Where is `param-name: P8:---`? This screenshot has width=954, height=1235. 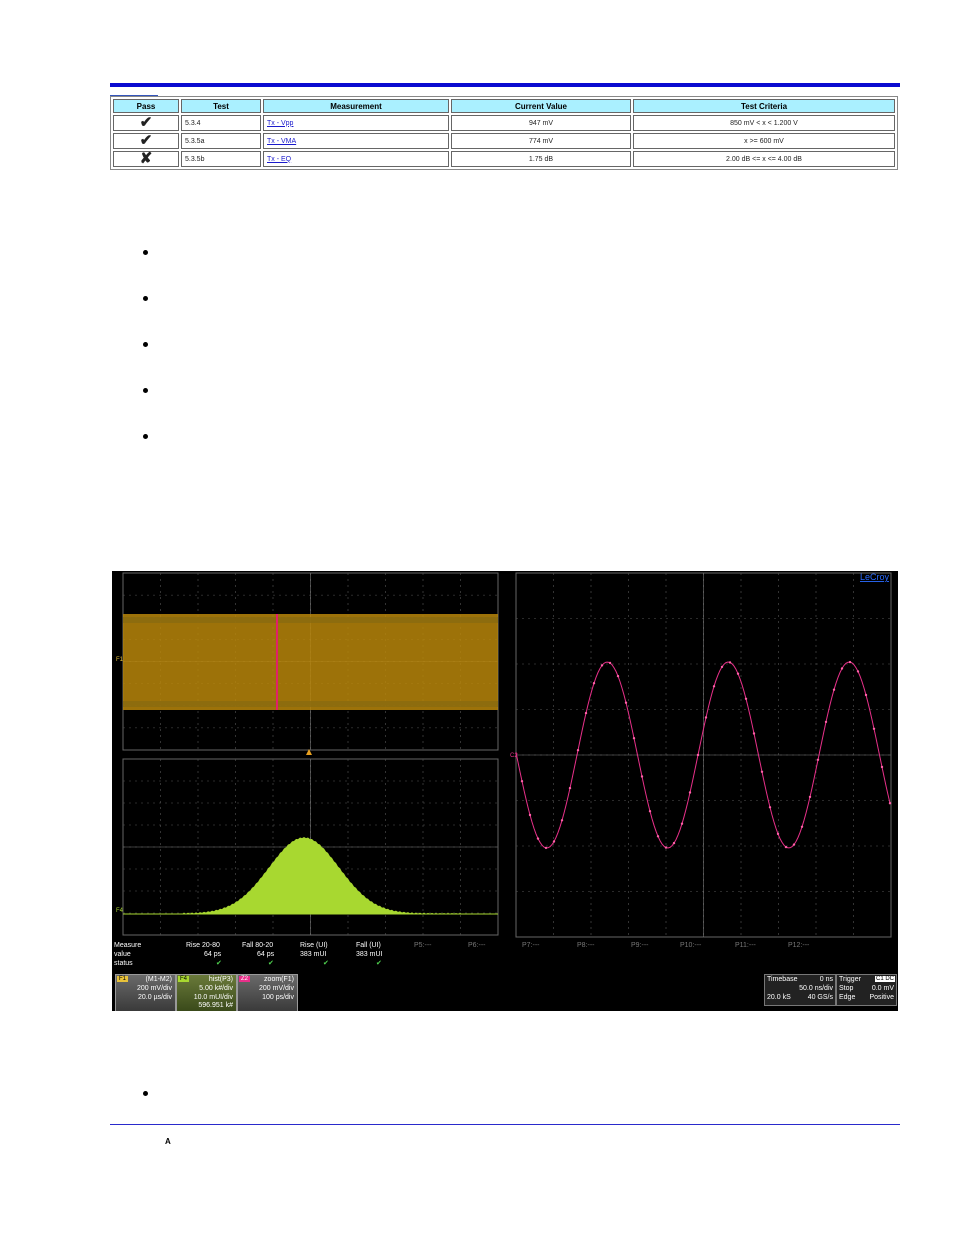 param-name: P8:--- is located at coordinates (586, 945).